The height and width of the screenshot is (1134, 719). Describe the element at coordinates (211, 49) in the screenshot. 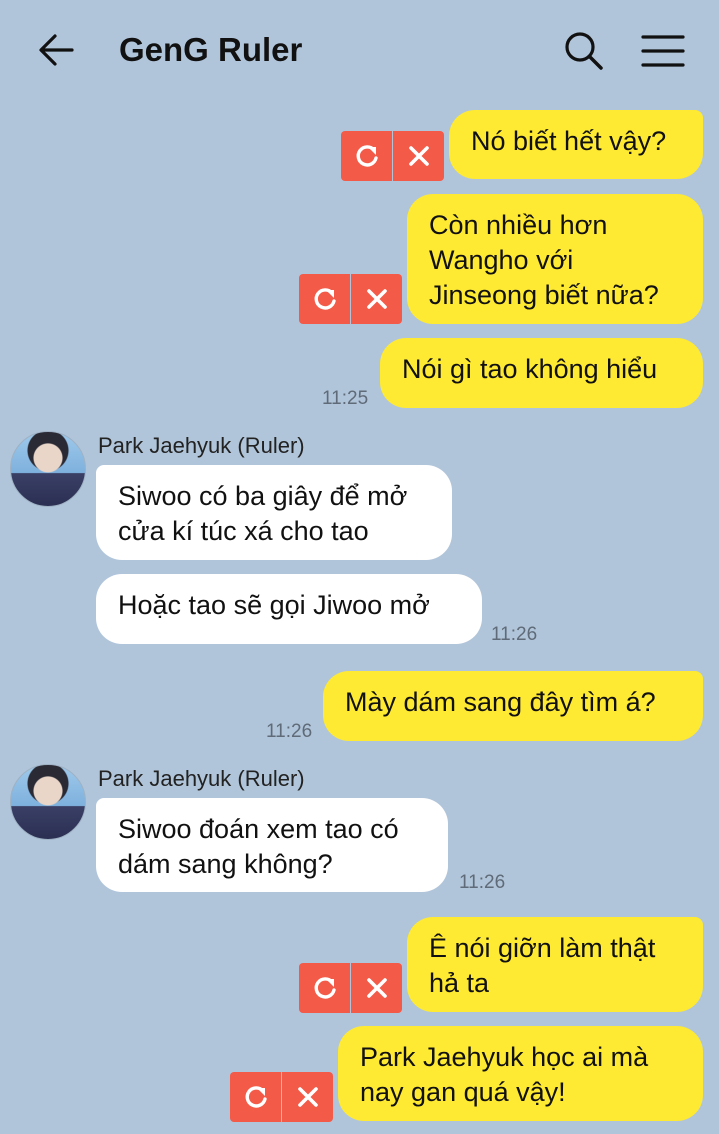

I see `chat-title: GenG Ruler` at that location.